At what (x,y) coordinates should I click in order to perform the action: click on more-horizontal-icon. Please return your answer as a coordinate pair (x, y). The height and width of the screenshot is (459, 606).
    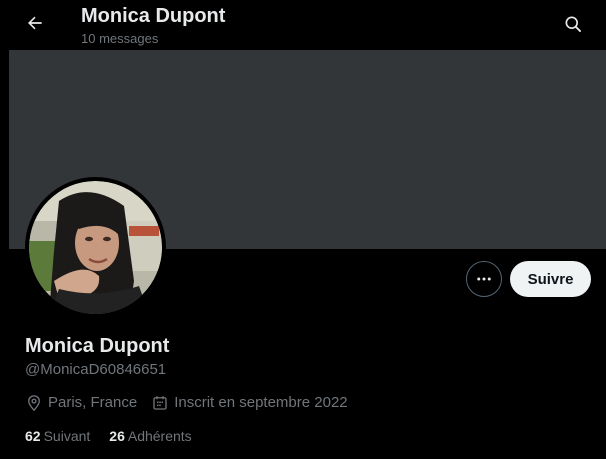
    Looking at the image, I should click on (484, 279).